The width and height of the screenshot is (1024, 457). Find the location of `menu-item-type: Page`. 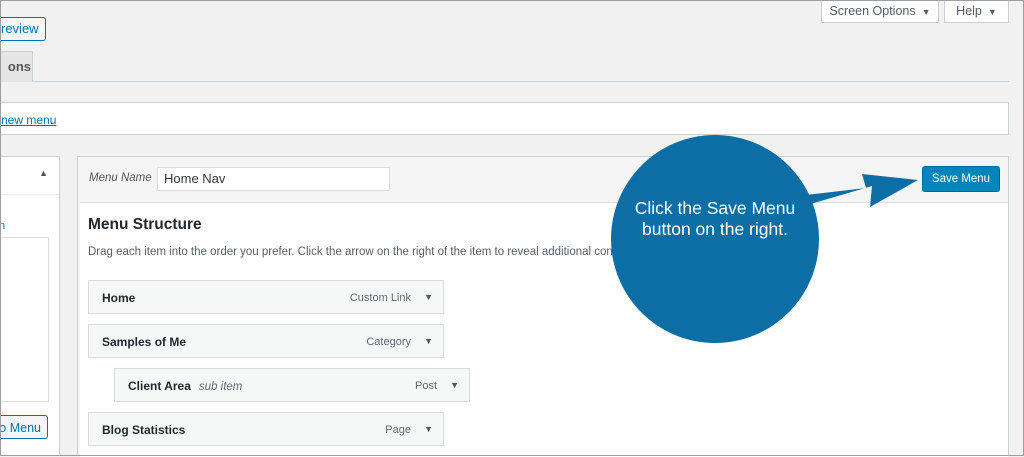

menu-item-type: Page is located at coordinates (398, 430).